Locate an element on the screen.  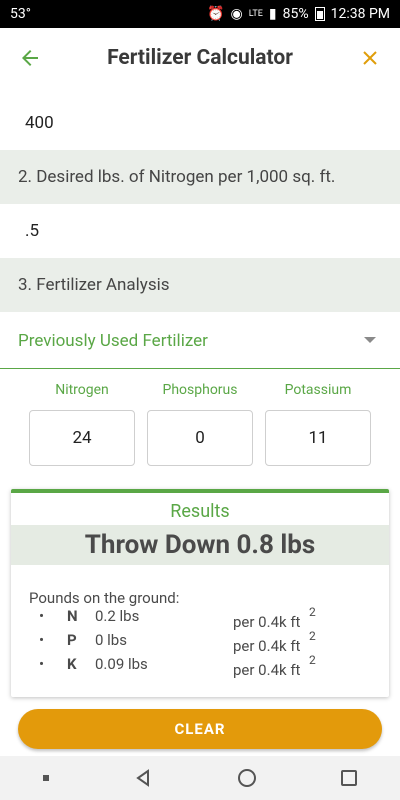
result-amount: 0.2 lbs is located at coordinates (117, 616).